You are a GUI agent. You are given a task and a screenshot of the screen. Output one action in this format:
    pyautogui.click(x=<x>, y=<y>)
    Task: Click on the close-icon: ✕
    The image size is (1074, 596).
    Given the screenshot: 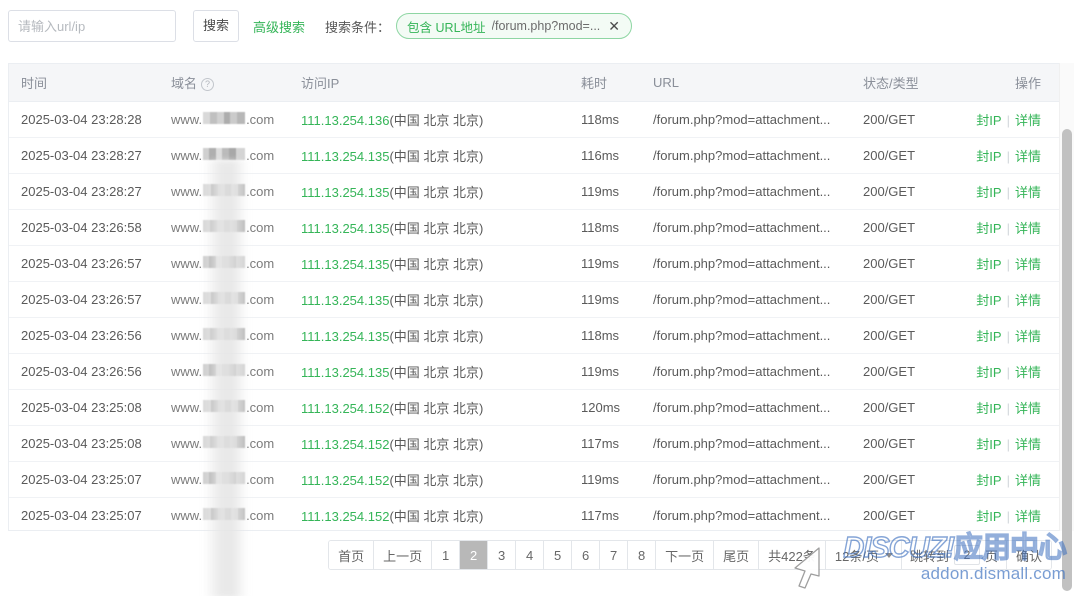 What is the action you would take?
    pyautogui.click(x=614, y=26)
    